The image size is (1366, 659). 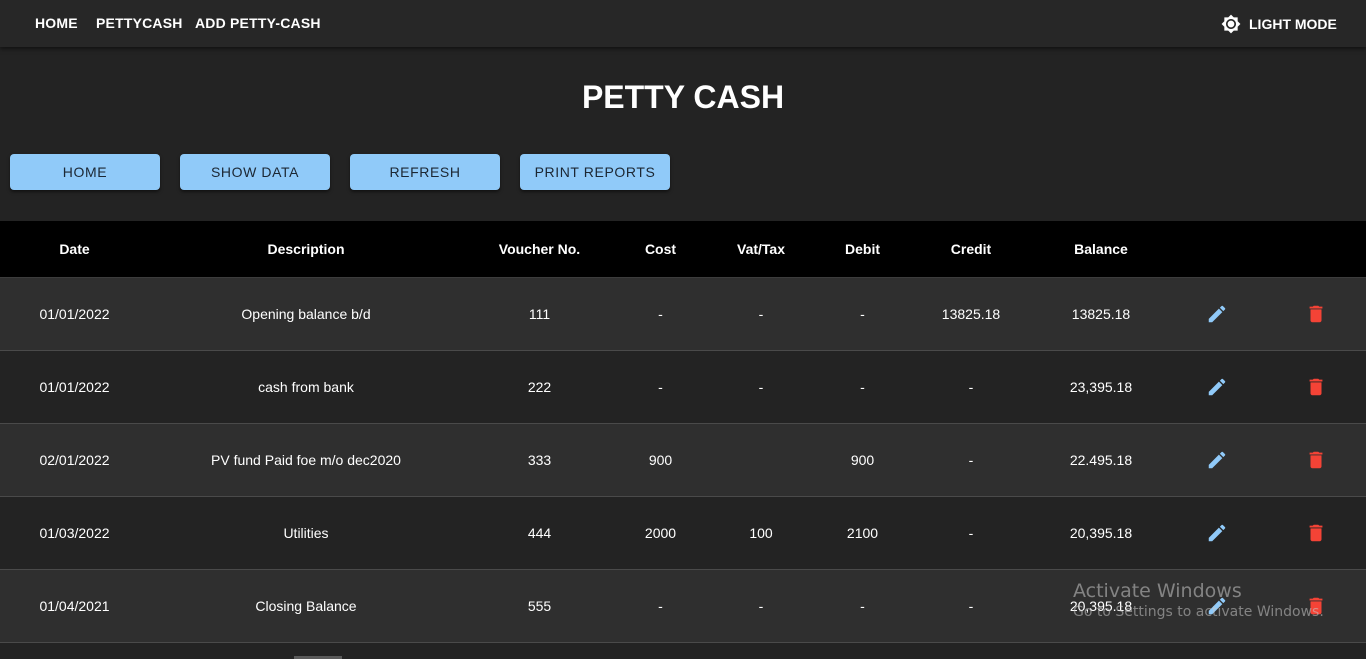 What do you see at coordinates (1101, 249) in the screenshot?
I see `header-balance: Balance` at bounding box center [1101, 249].